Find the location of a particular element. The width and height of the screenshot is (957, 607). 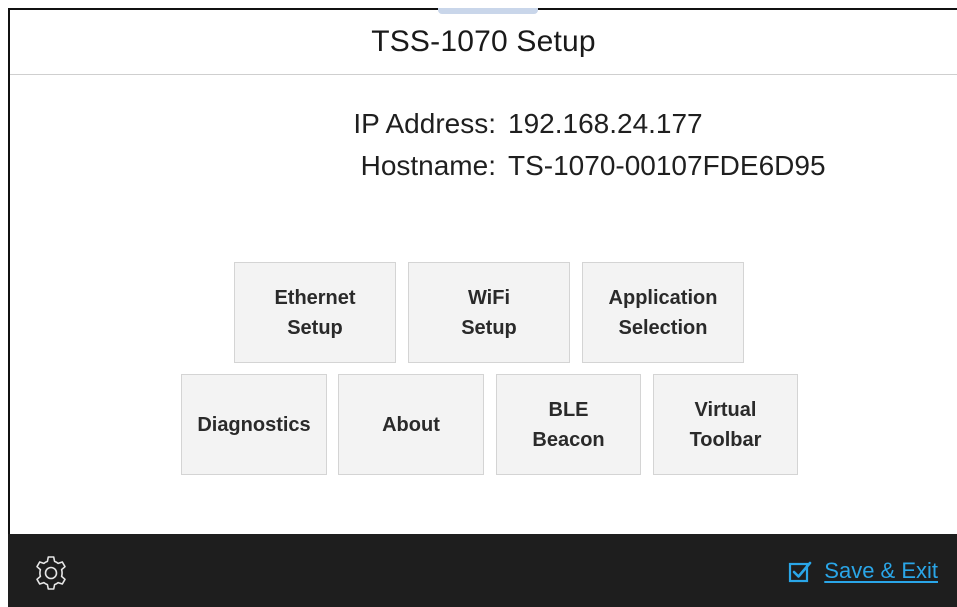

ble-beacon-label: BLE Beacon is located at coordinates (568, 424).